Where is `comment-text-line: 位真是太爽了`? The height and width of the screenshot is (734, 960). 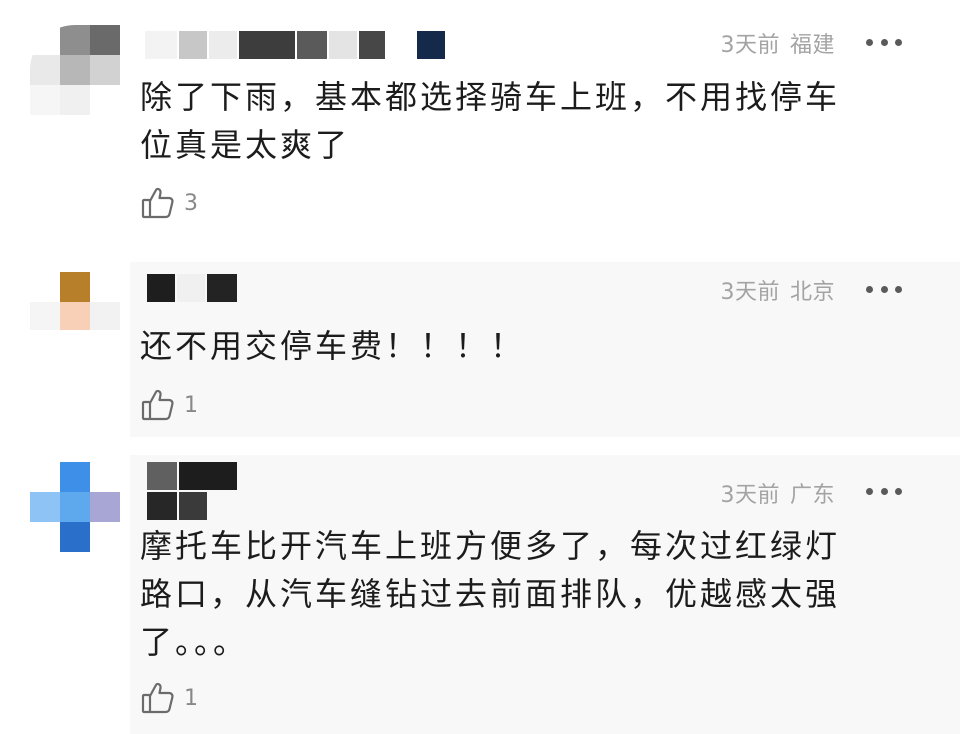
comment-text-line: 位真是太爽了 is located at coordinates (245, 145).